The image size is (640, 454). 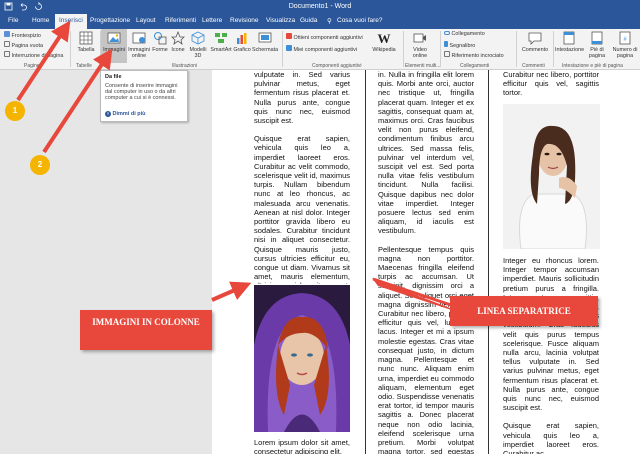 What do you see at coordinates (15, 111) in the screenshot?
I see `step-1-badge: 1` at bounding box center [15, 111].